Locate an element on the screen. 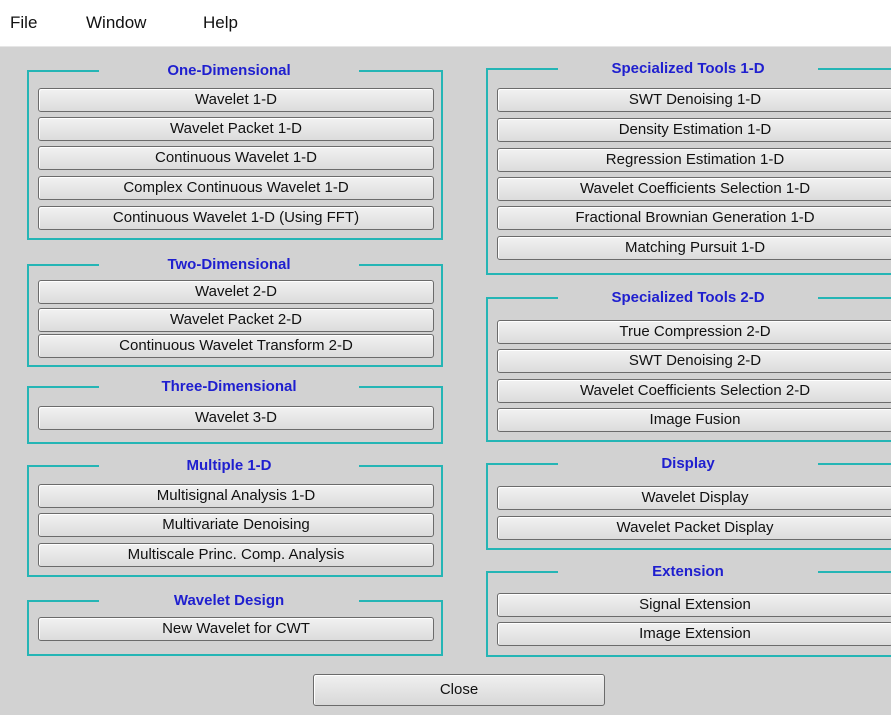 This screenshot has height=715, width=891. continuous-wavelet-1d-button: Continuous Wavelet 1-D is located at coordinates (236, 158).